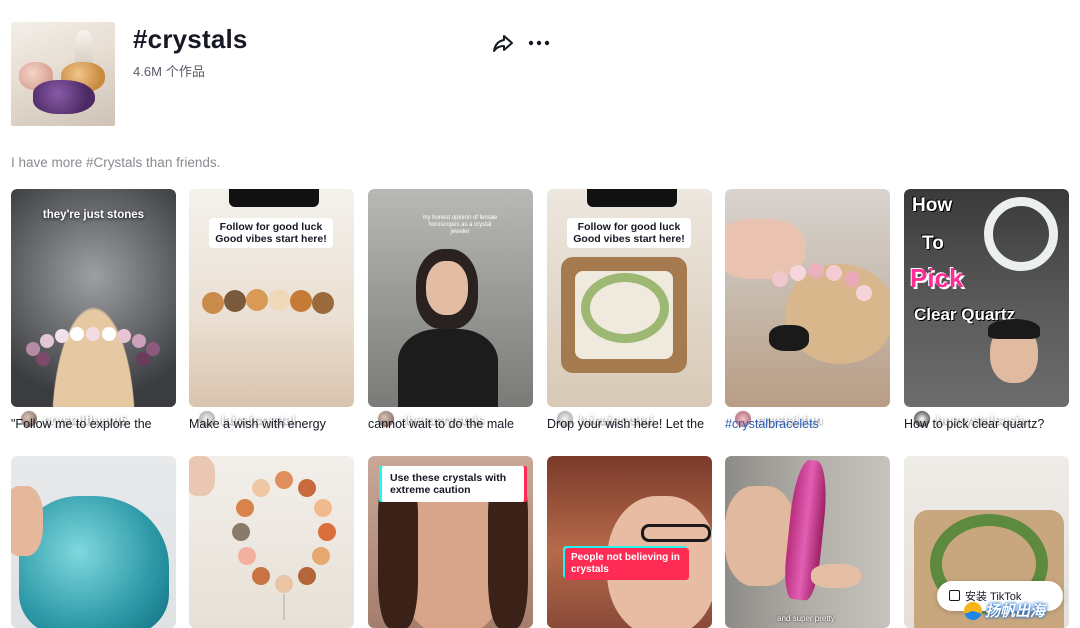  Describe the element at coordinates (93, 298) in the screenshot. I see `video-thumbnail: they're just stones` at that location.